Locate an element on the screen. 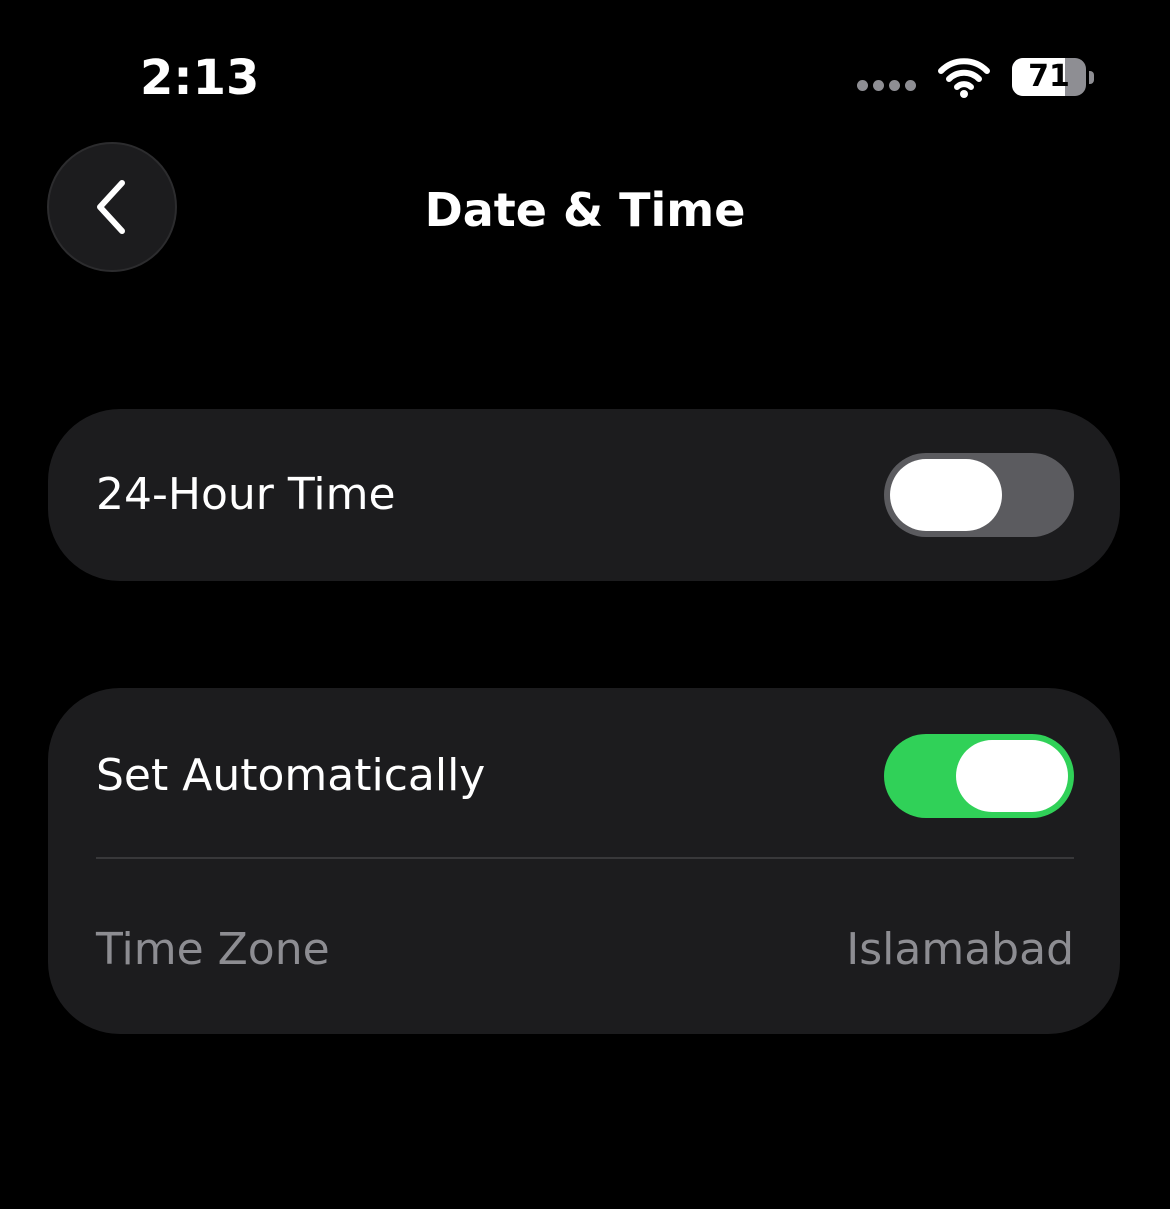 The width and height of the screenshot is (1170, 1209). settings-group-time-format: 24-Hour Time is located at coordinates (584, 495).